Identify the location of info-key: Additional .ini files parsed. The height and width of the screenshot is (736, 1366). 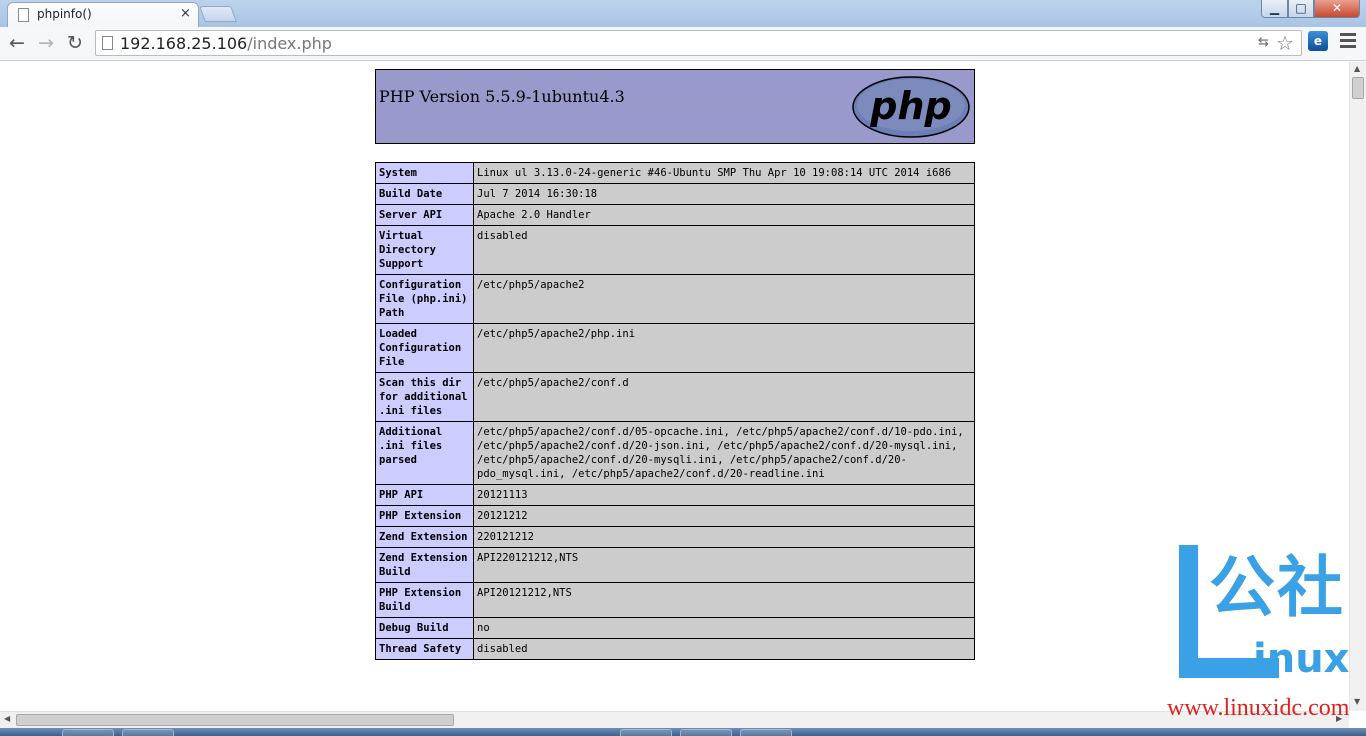
(424, 453).